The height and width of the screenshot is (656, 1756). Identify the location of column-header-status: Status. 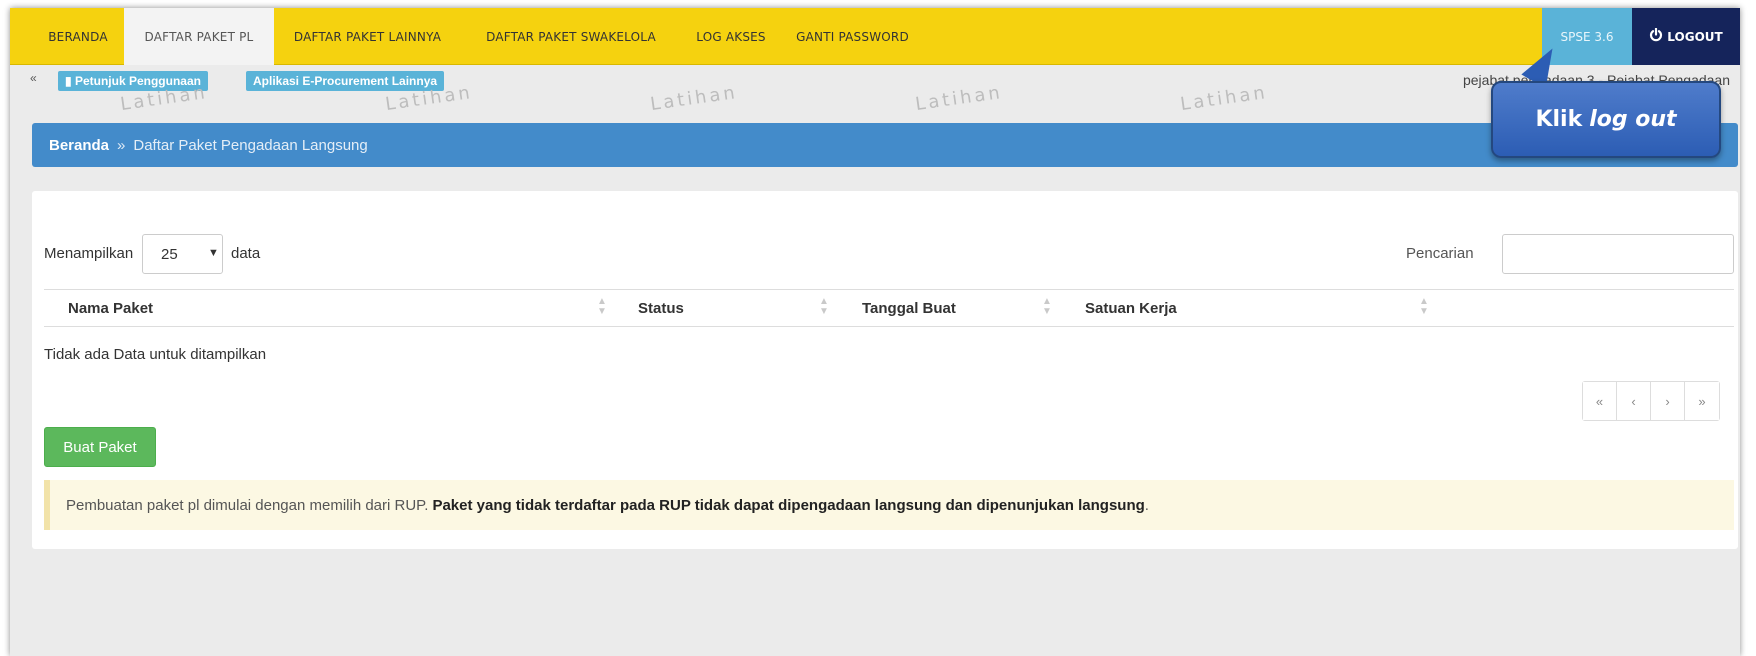
(661, 308).